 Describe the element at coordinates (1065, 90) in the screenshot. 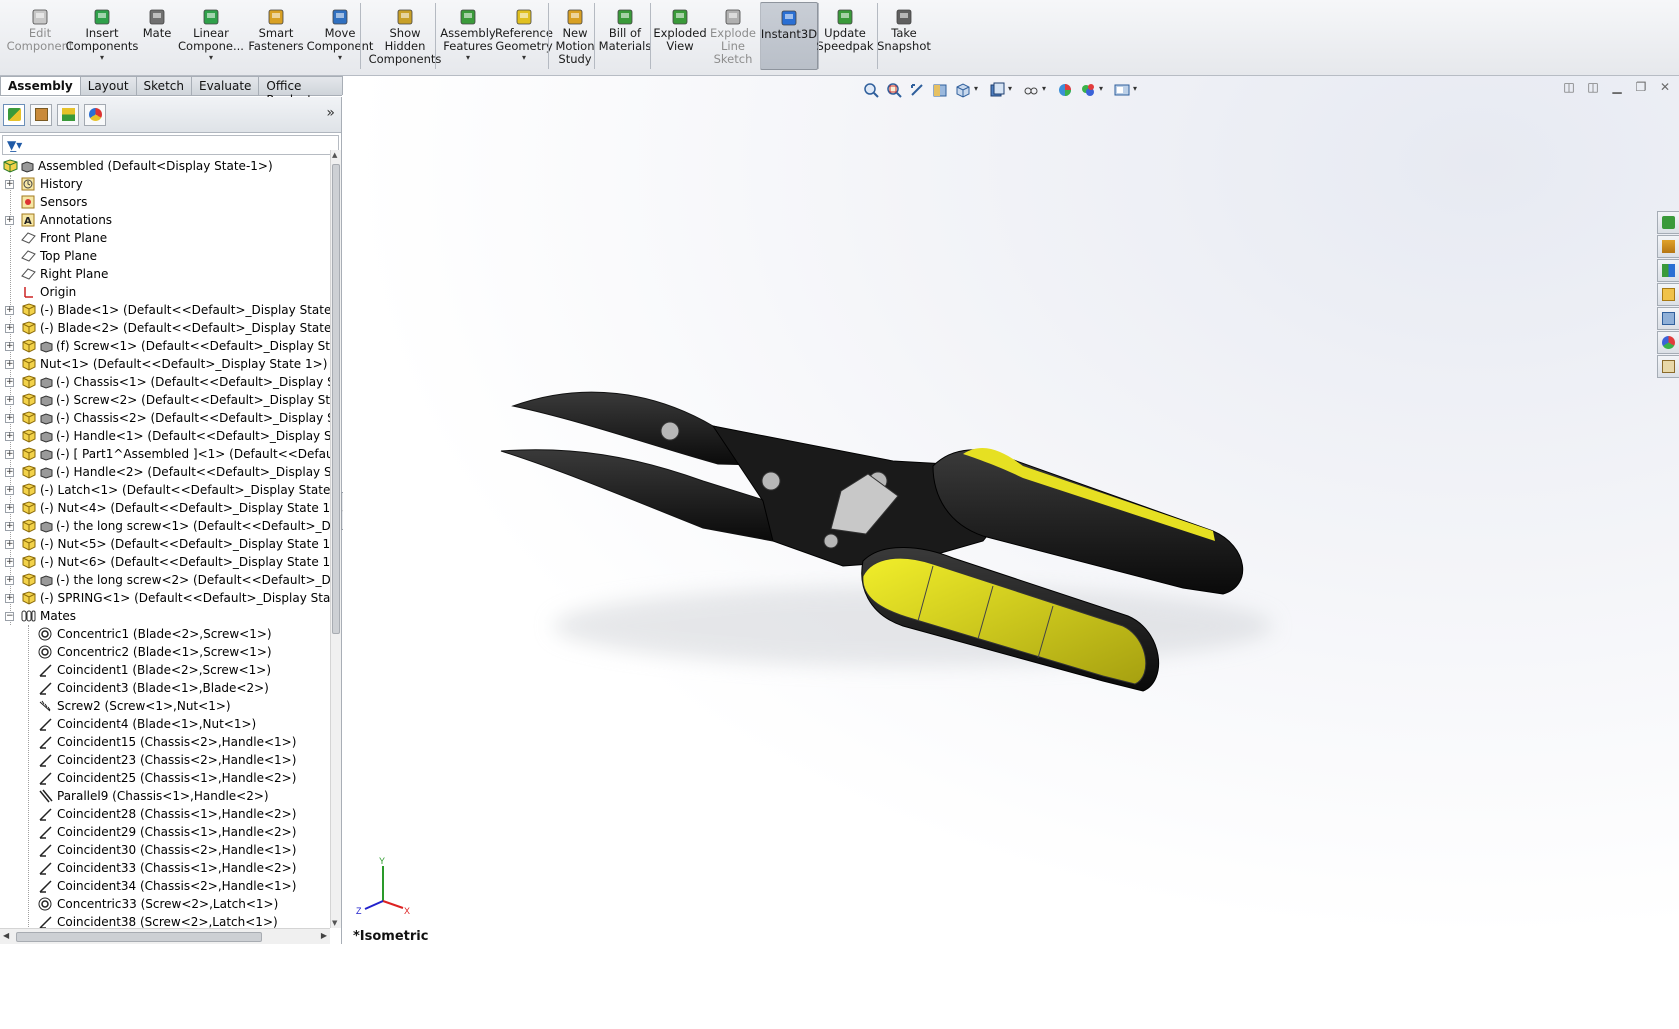

I see `edit-appearance-icon` at that location.